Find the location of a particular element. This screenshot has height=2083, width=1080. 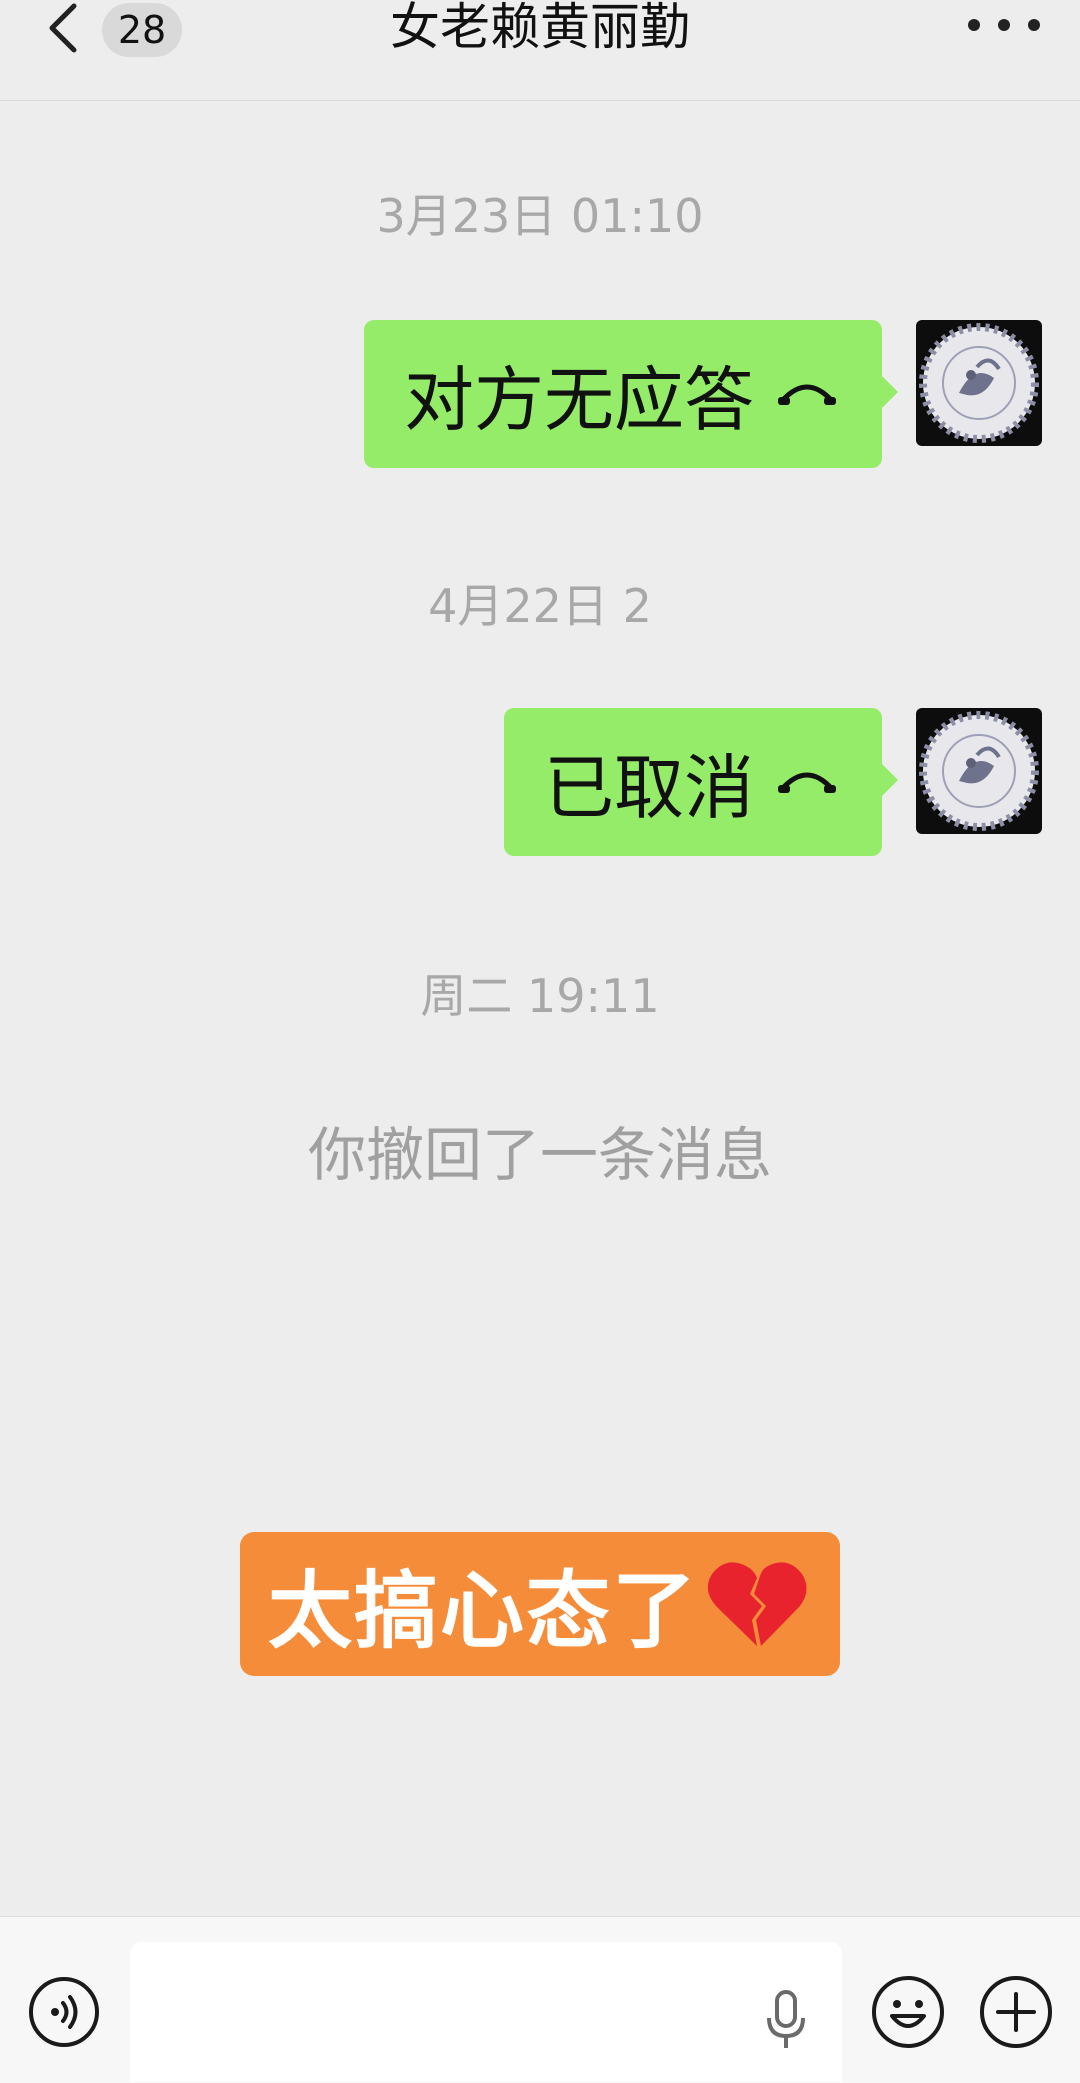

chat-header: 28 女老赖黄丽勤 is located at coordinates (540, 50).